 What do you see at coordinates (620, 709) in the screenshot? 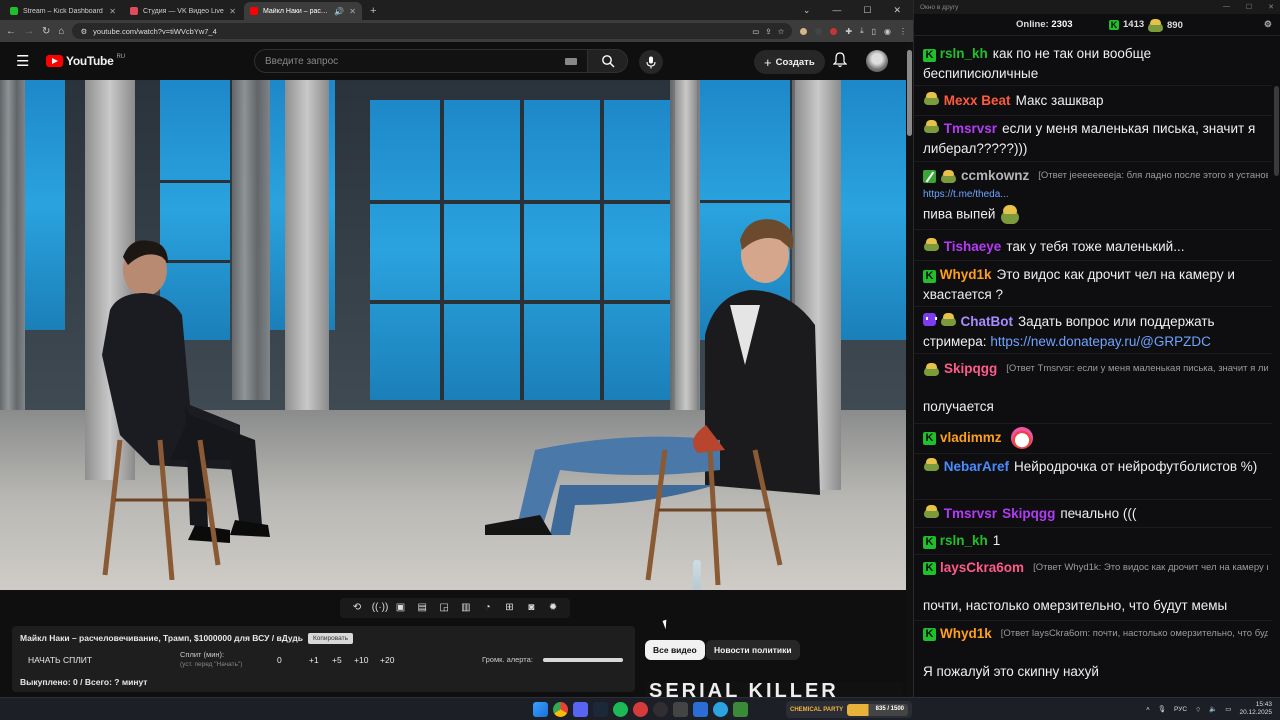
I see `spotify-icon` at bounding box center [620, 709].